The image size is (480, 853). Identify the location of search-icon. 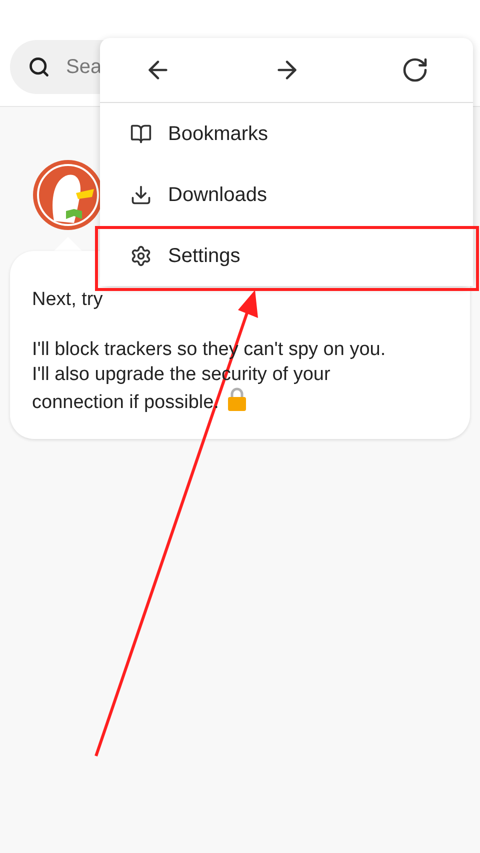
(39, 67).